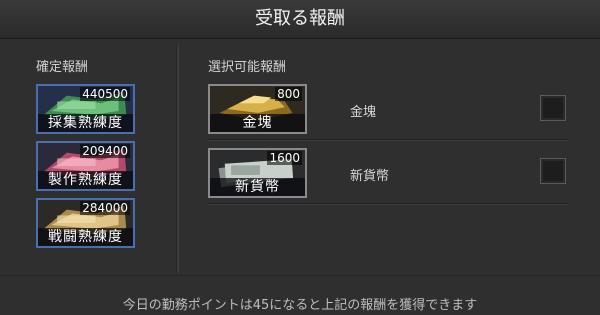  What do you see at coordinates (177, 159) in the screenshot?
I see `section-divider` at bounding box center [177, 159].